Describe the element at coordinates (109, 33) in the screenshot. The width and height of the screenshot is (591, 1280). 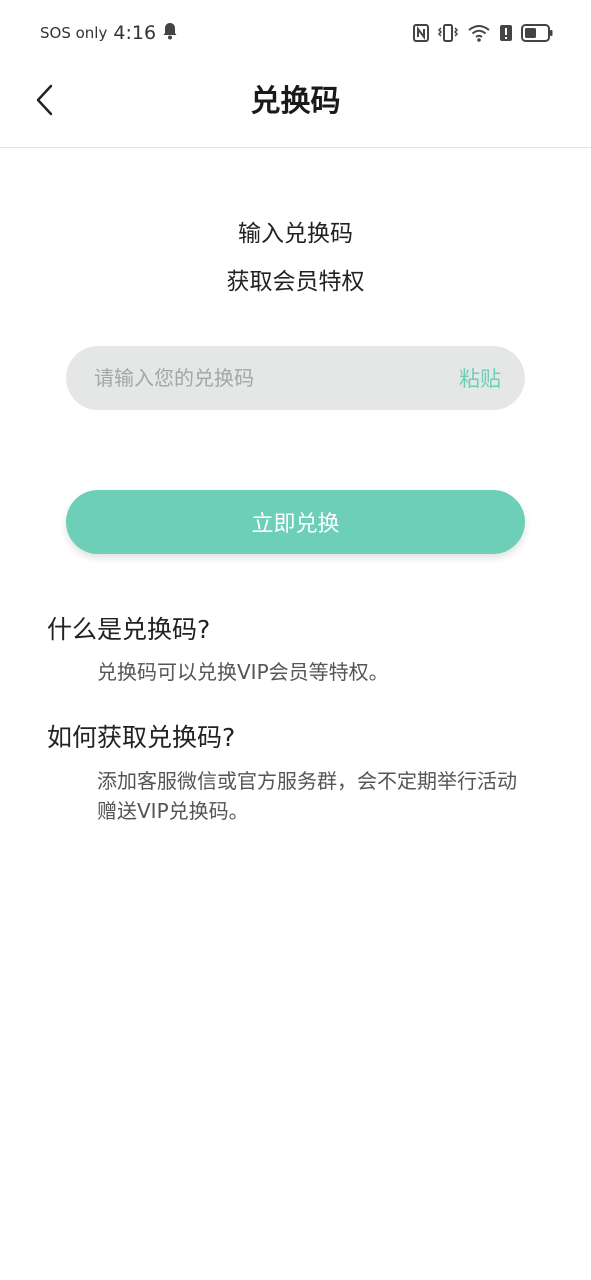
I see `status-left: SOS only 4:16` at that location.